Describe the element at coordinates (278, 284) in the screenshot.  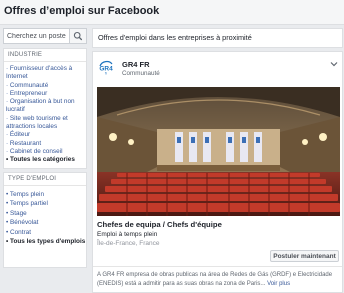
I see `see-more-link: Voir plus` at that location.